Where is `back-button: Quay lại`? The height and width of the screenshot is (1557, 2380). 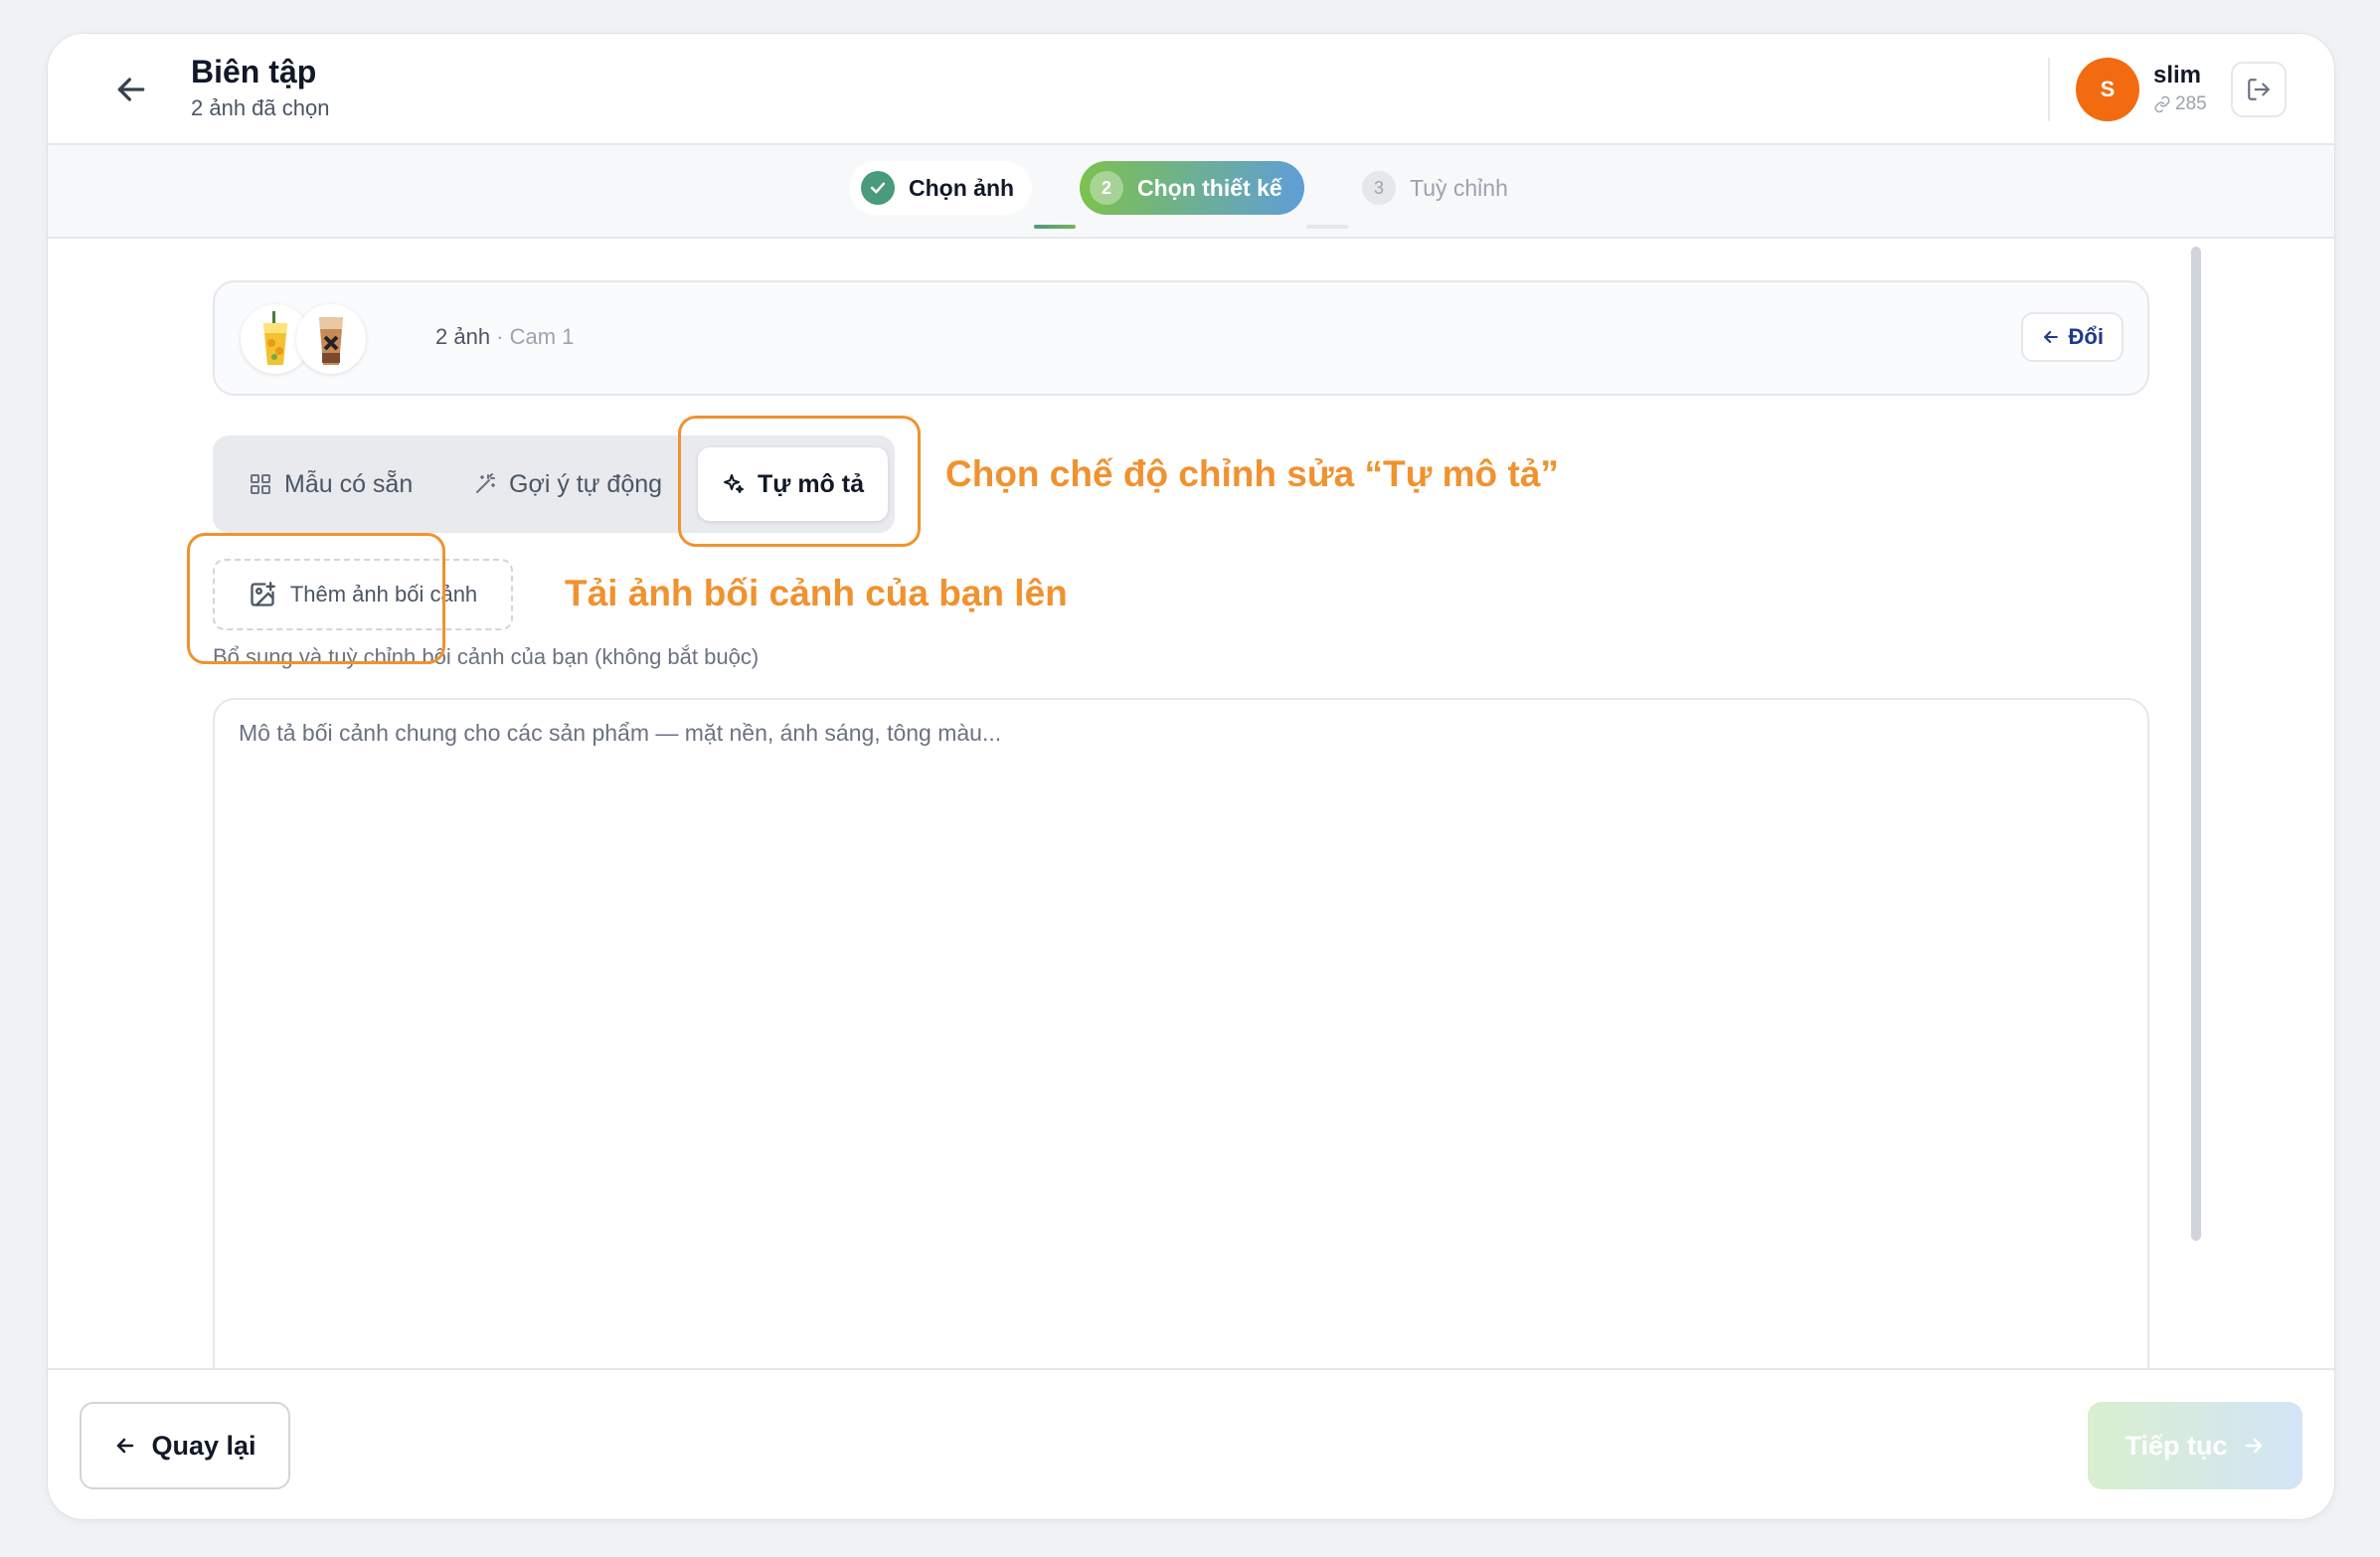 back-button: Quay lại is located at coordinates (185, 1445).